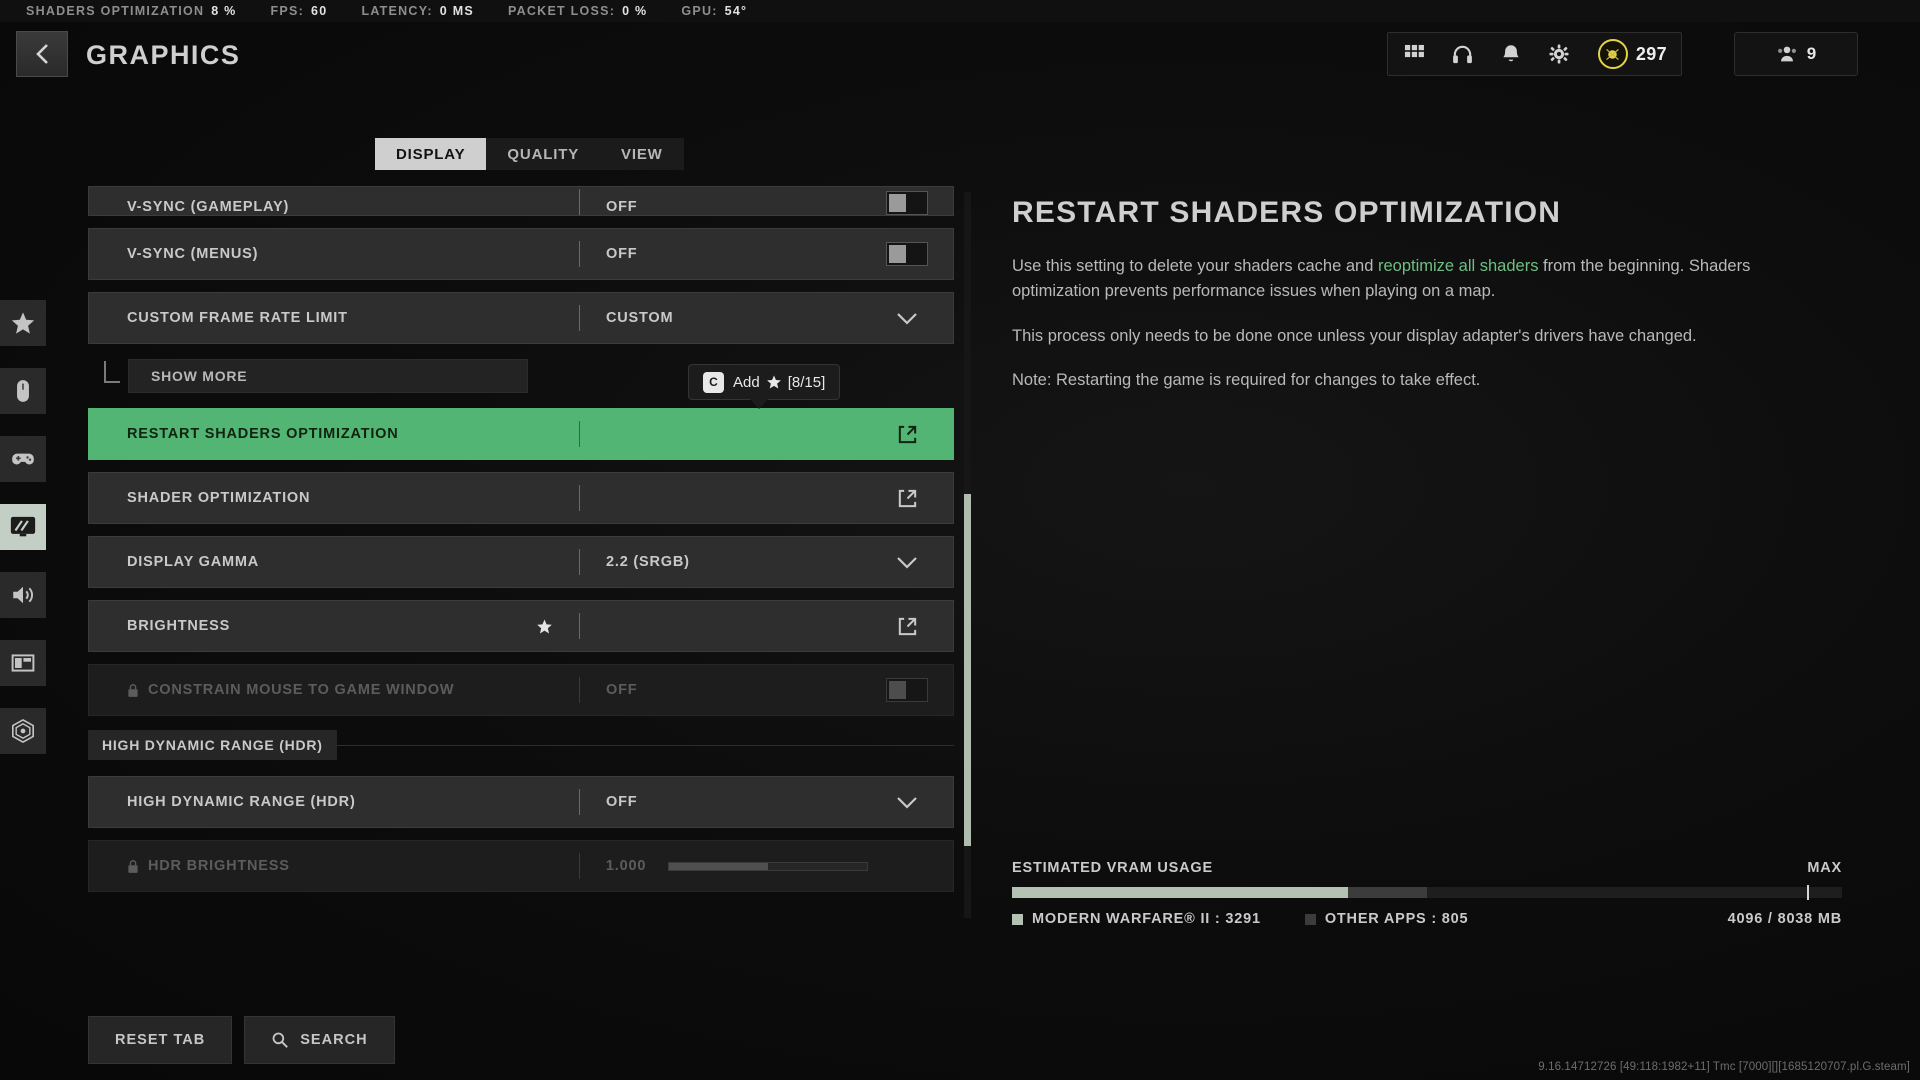  What do you see at coordinates (544, 626) in the screenshot?
I see `favorite-star-icon` at bounding box center [544, 626].